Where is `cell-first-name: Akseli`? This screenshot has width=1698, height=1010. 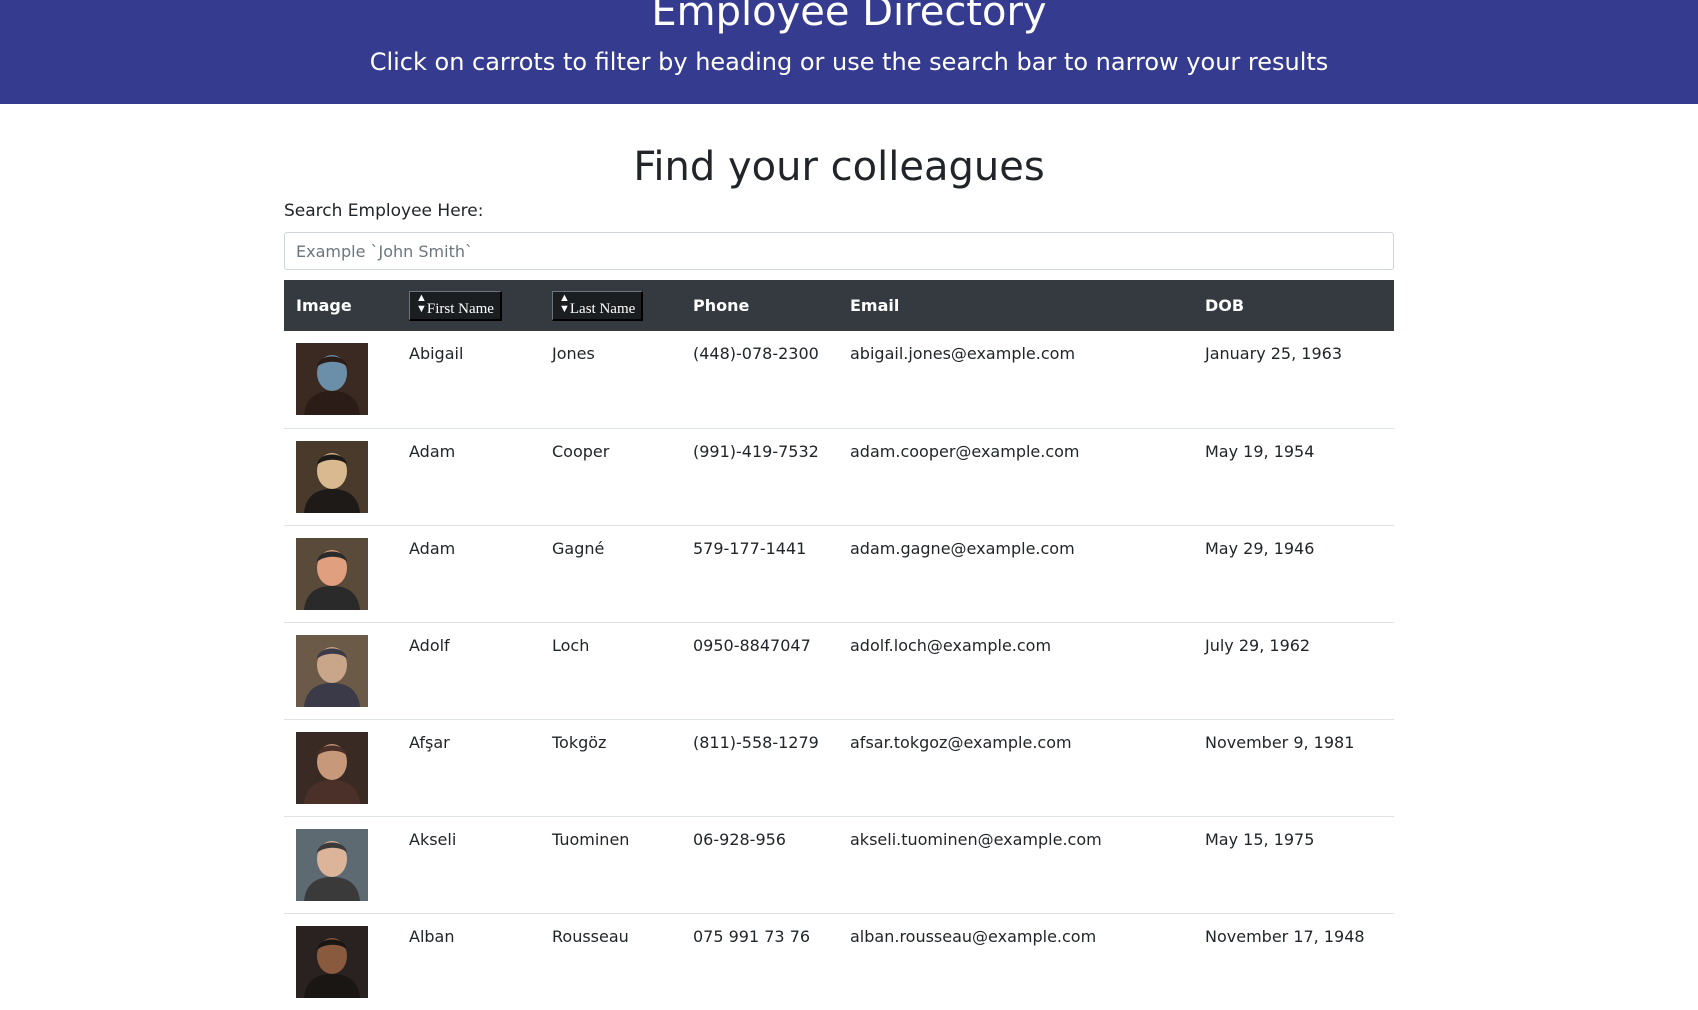 cell-first-name: Akseli is located at coordinates (433, 839).